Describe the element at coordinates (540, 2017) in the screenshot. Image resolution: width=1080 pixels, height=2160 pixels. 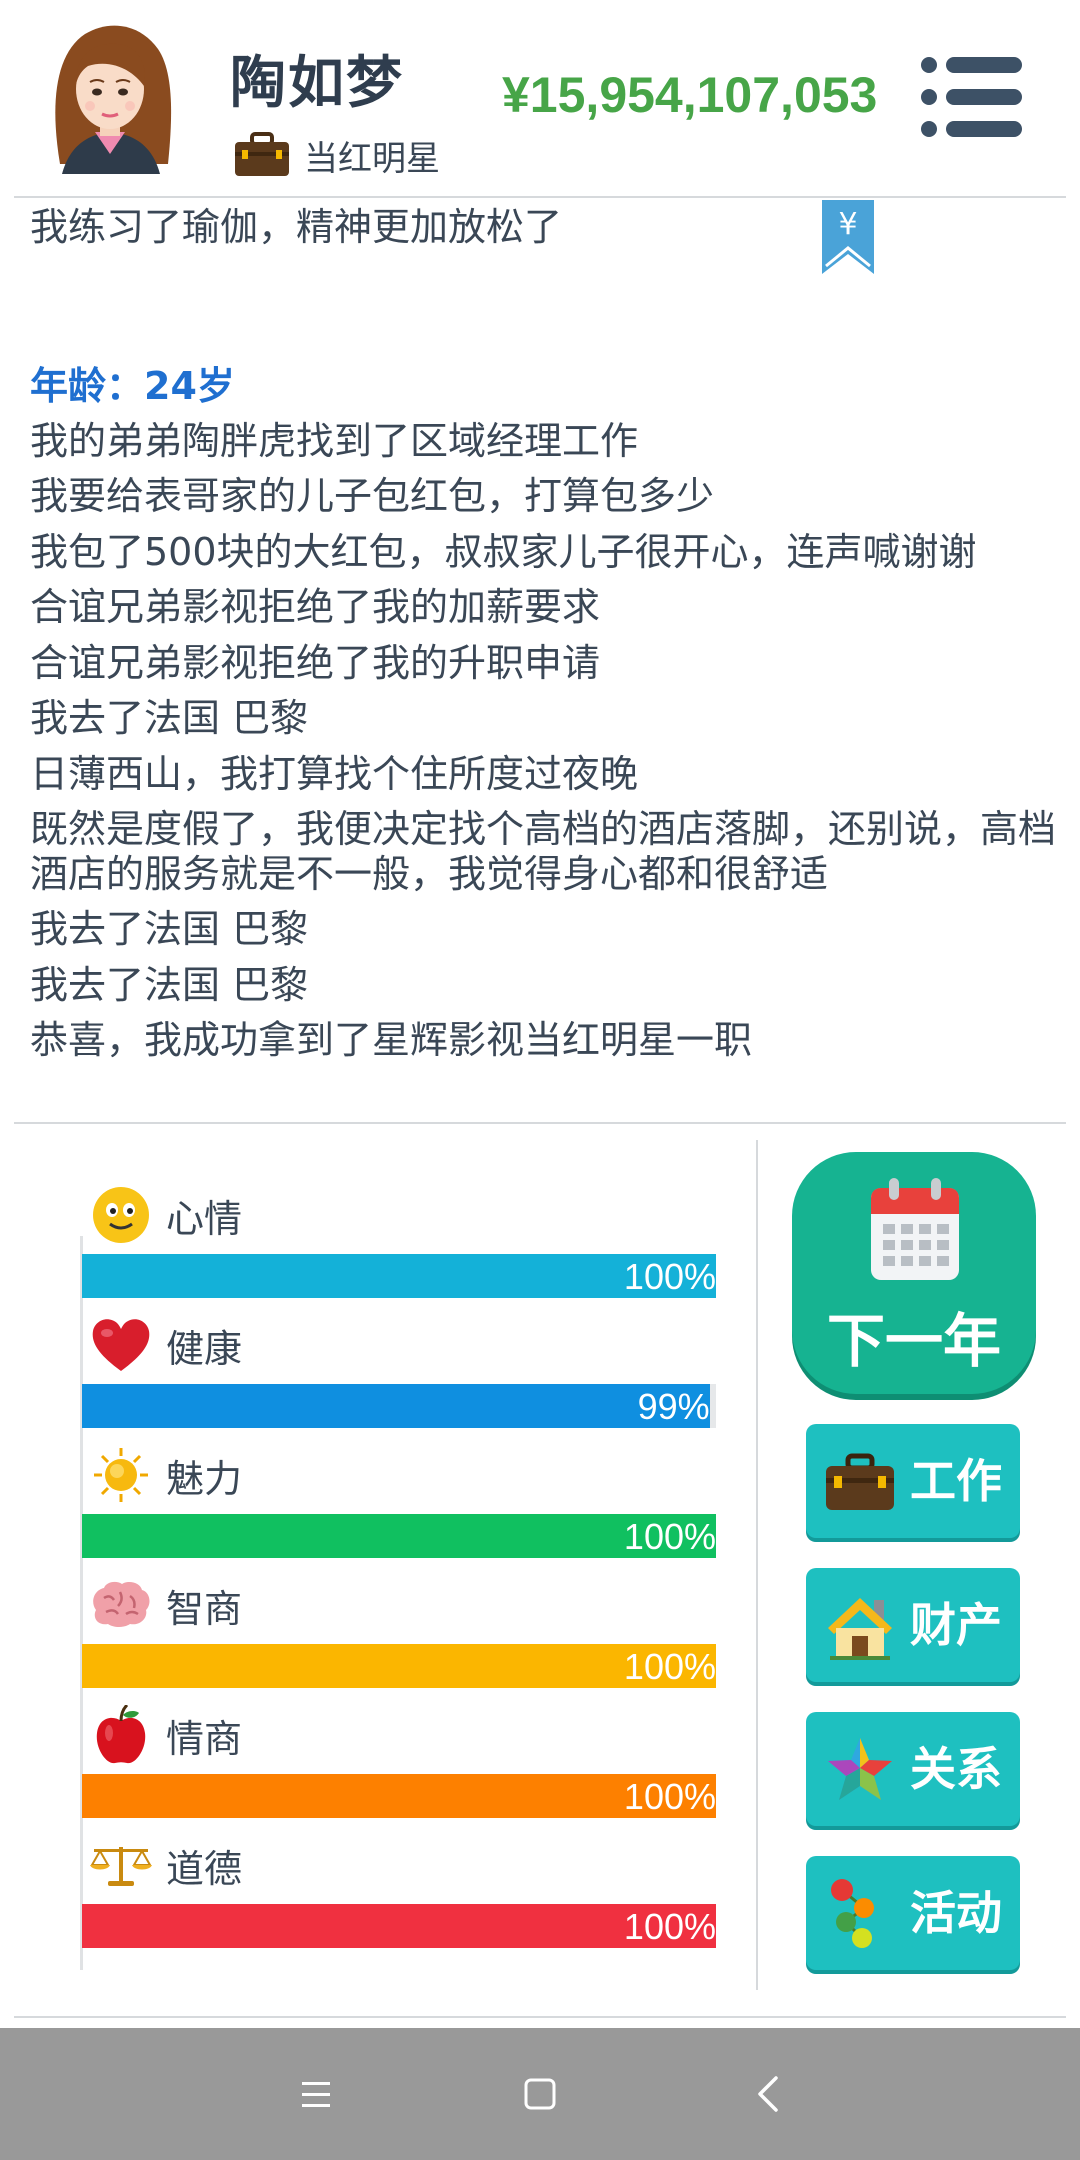
I see `bottom-divider` at that location.